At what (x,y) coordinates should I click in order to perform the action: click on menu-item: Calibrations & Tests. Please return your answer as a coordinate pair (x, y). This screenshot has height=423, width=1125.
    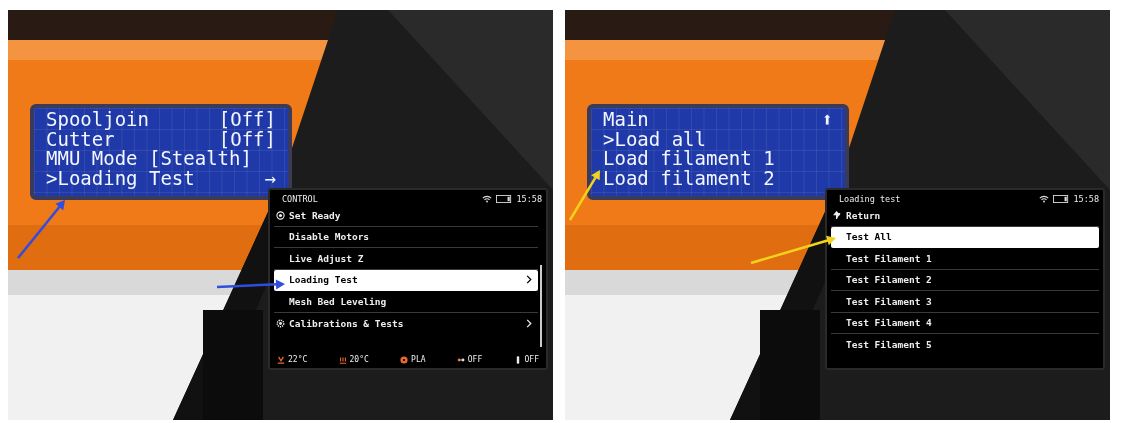
    Looking at the image, I should click on (406, 323).